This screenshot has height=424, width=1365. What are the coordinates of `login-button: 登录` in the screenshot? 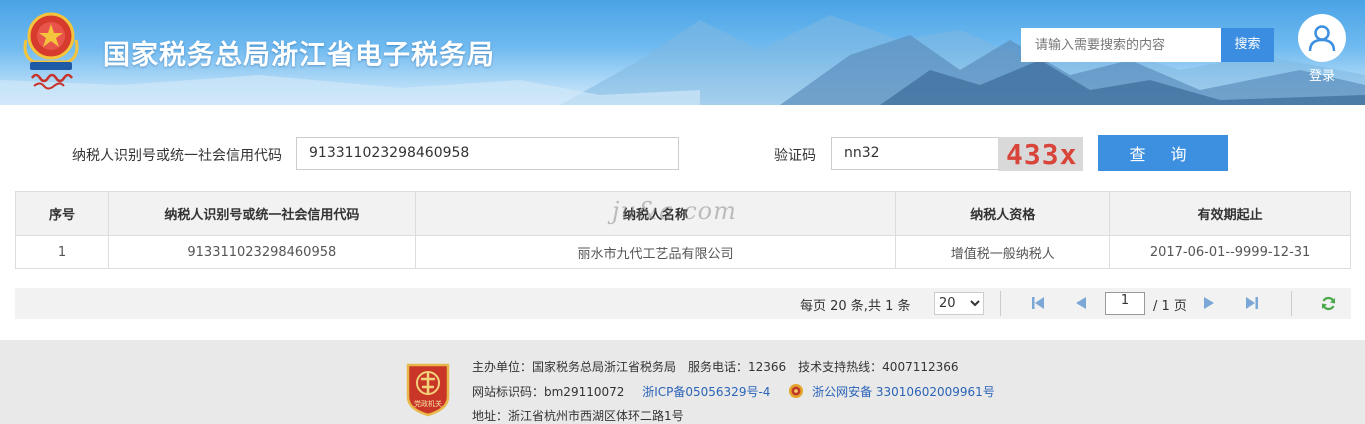 It's located at (1322, 49).